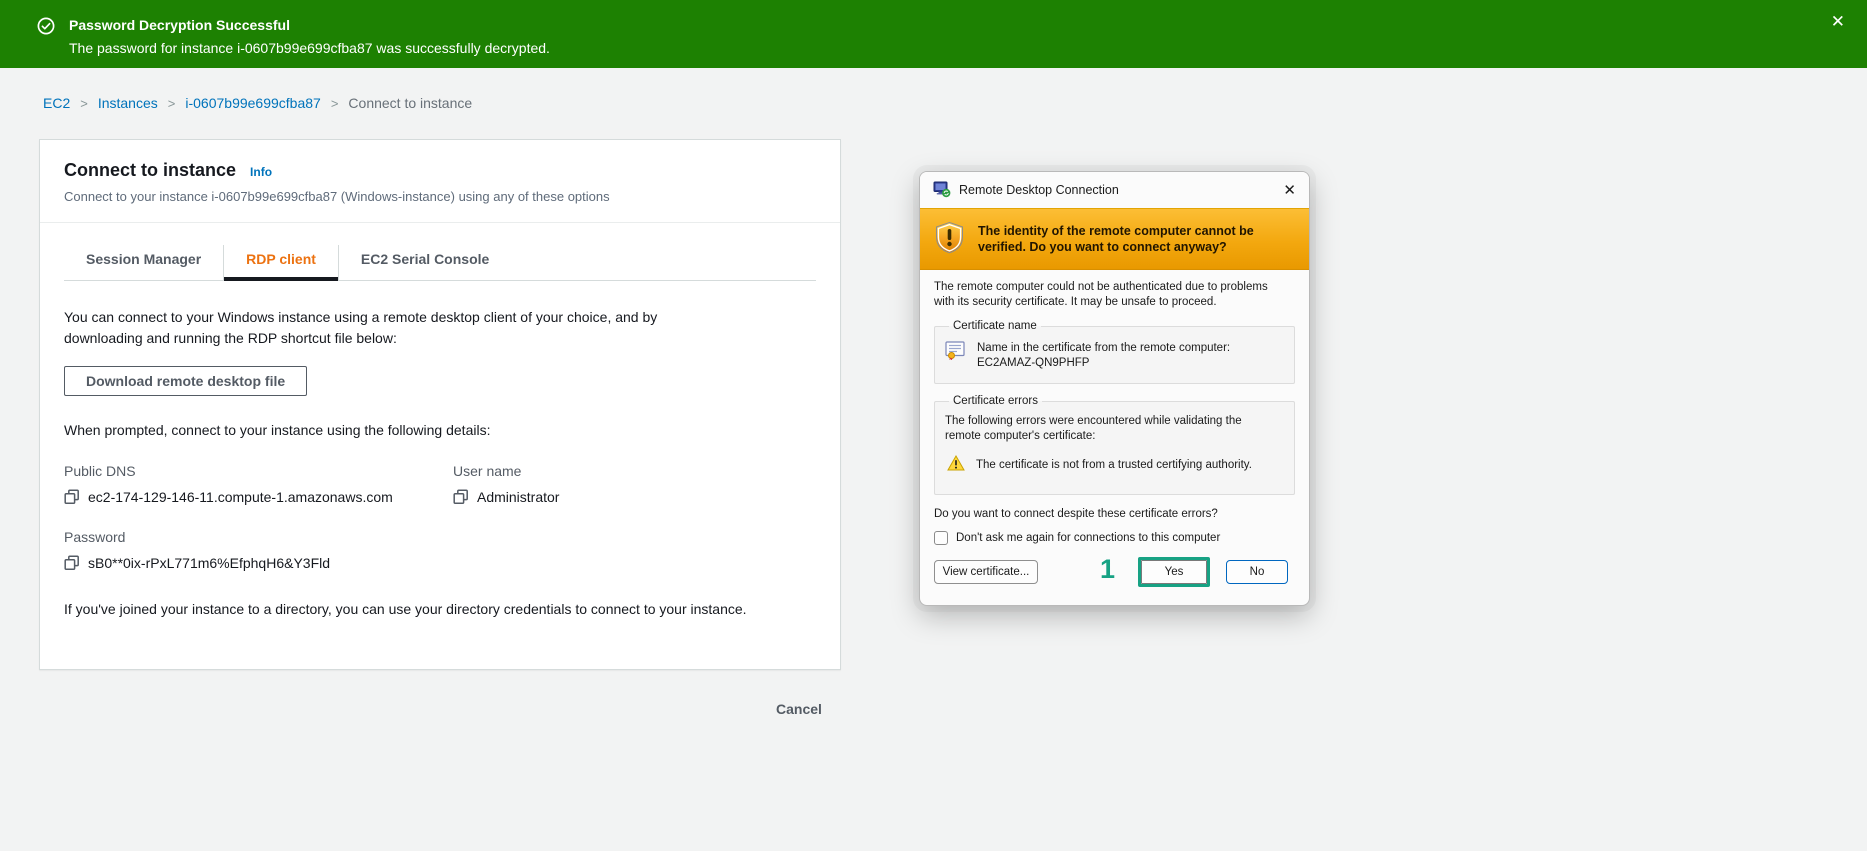  I want to click on dialog-footer: View certificate... 1 Yes No, so click(1114, 574).